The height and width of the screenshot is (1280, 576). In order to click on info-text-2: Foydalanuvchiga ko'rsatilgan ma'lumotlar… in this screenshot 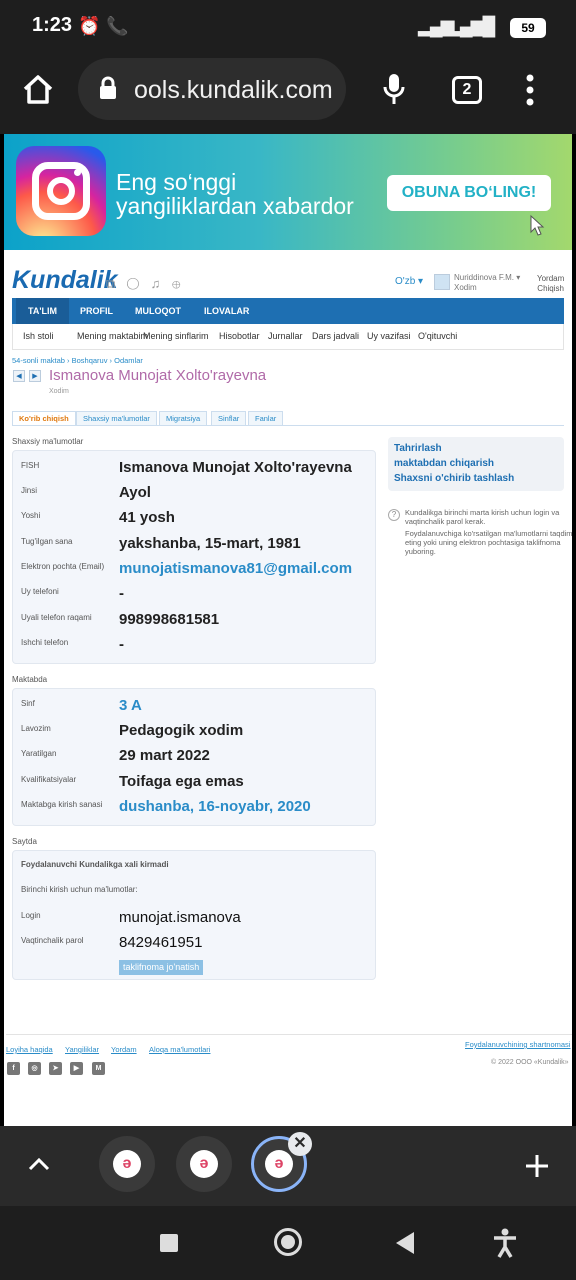, I will do `click(488, 542)`.